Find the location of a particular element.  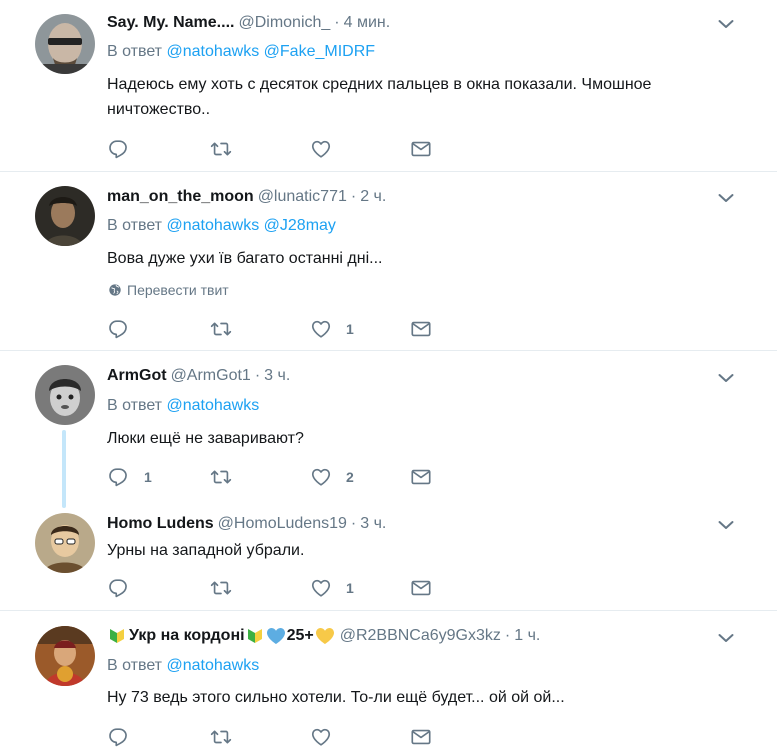

translate-label: Перевести твит is located at coordinates (178, 290).